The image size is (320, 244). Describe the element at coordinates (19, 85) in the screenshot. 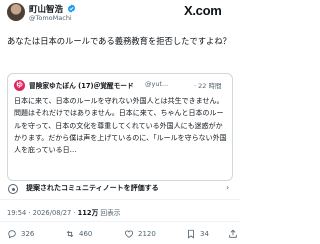

I see `quoted-author-avatar: ゆ` at that location.